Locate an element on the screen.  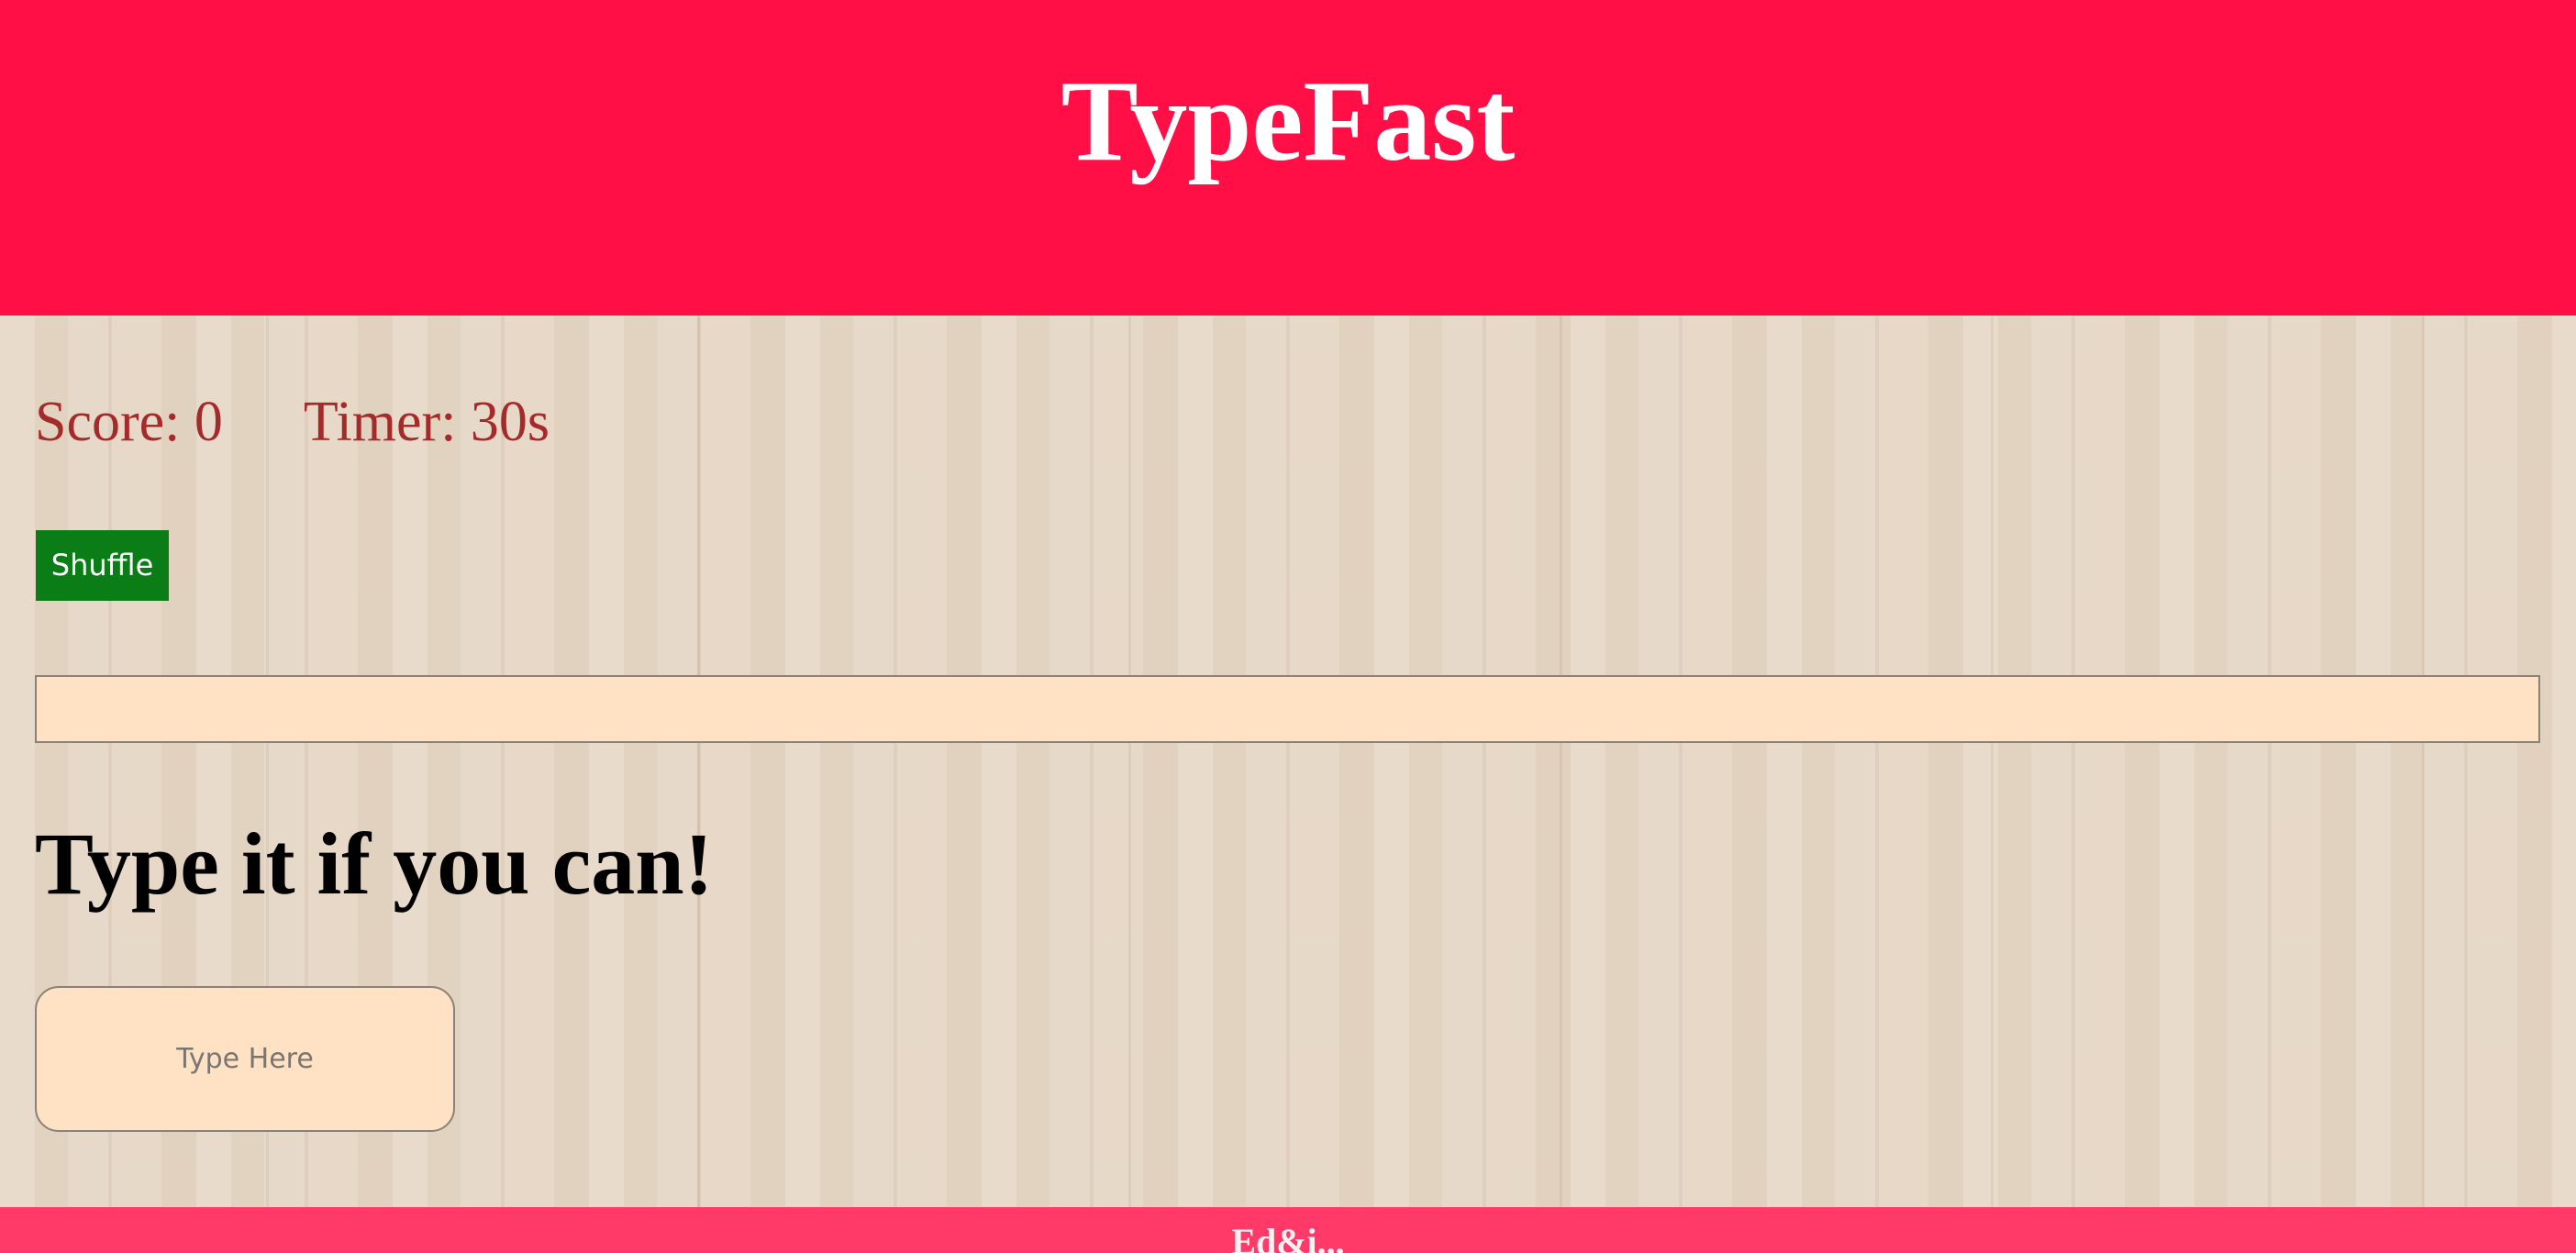
type-input is located at coordinates (245, 1059).